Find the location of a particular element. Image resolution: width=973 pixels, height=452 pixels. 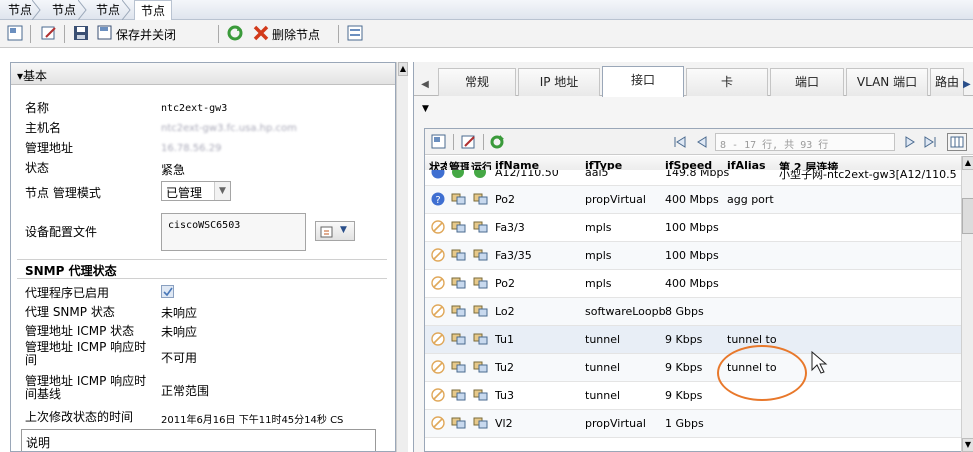

table-row: Lo2 softwareLoopb 8 Gbps is located at coordinates (693, 312).